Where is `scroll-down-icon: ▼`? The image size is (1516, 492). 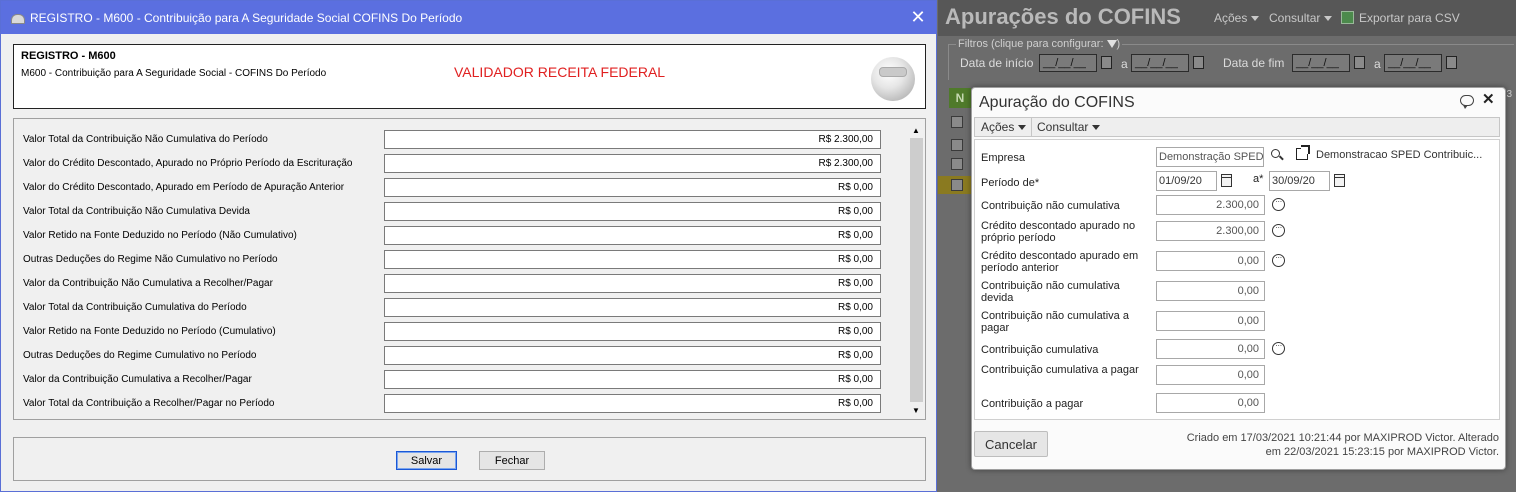 scroll-down-icon: ▼ is located at coordinates (916, 410).